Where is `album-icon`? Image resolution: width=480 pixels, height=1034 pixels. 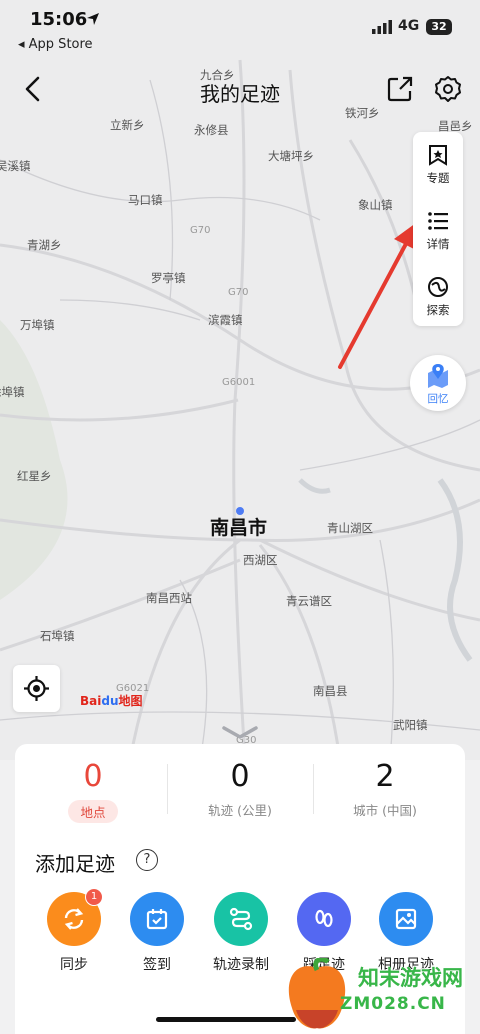
album-icon is located at coordinates (406, 919).